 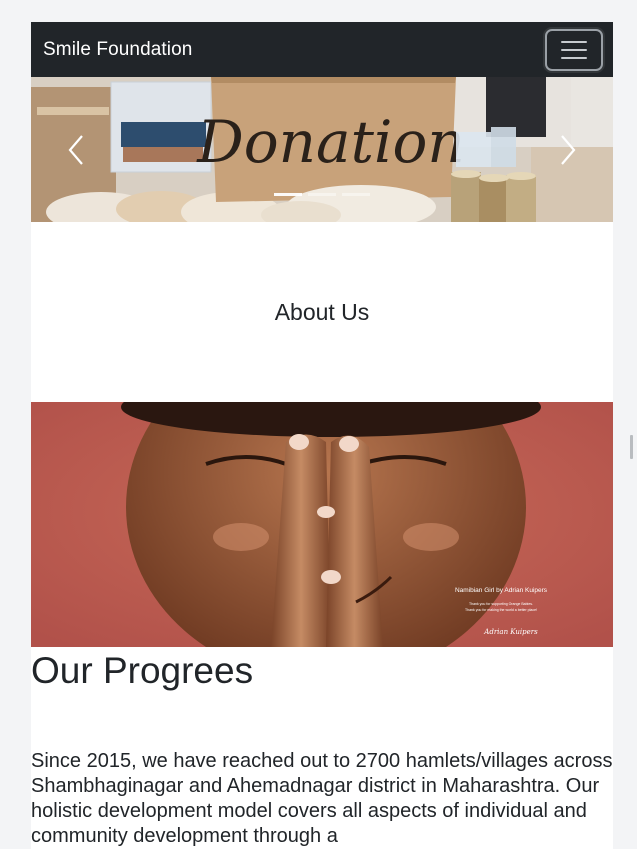 What do you see at coordinates (574, 41) in the screenshot?
I see `hamburger-icon` at bounding box center [574, 41].